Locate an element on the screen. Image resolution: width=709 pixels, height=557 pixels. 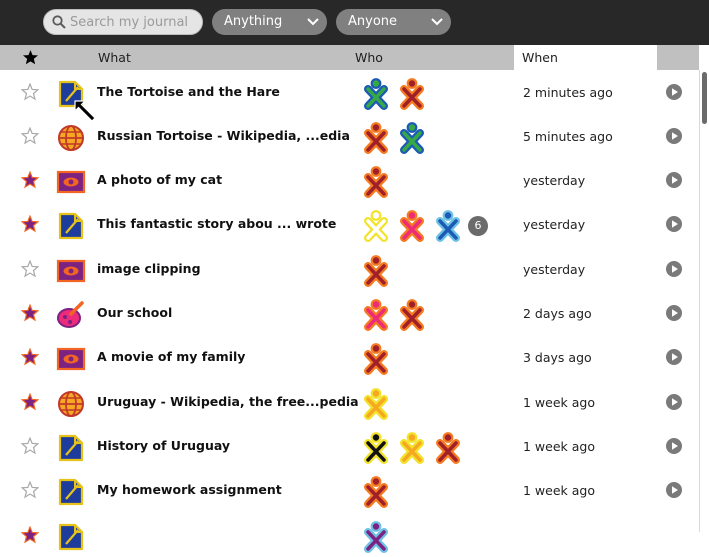
search-icon is located at coordinates (59, 22).